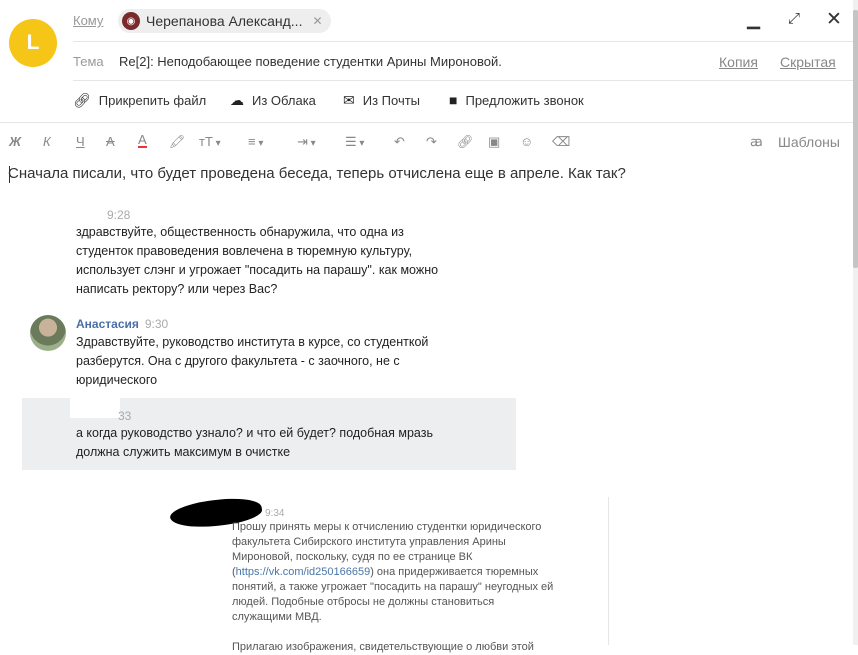 The image size is (858, 655). I want to click on from-mail-button: ✉ Из Почты, so click(381, 100).